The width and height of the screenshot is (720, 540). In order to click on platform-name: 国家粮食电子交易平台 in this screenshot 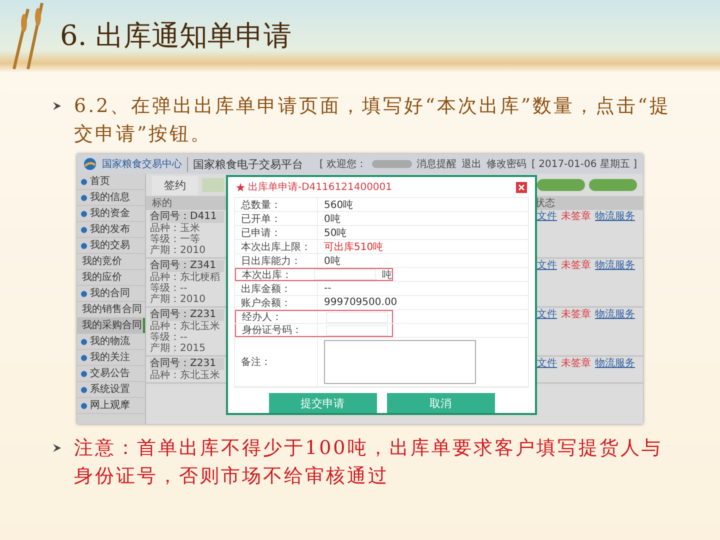, I will do `click(245, 164)`.